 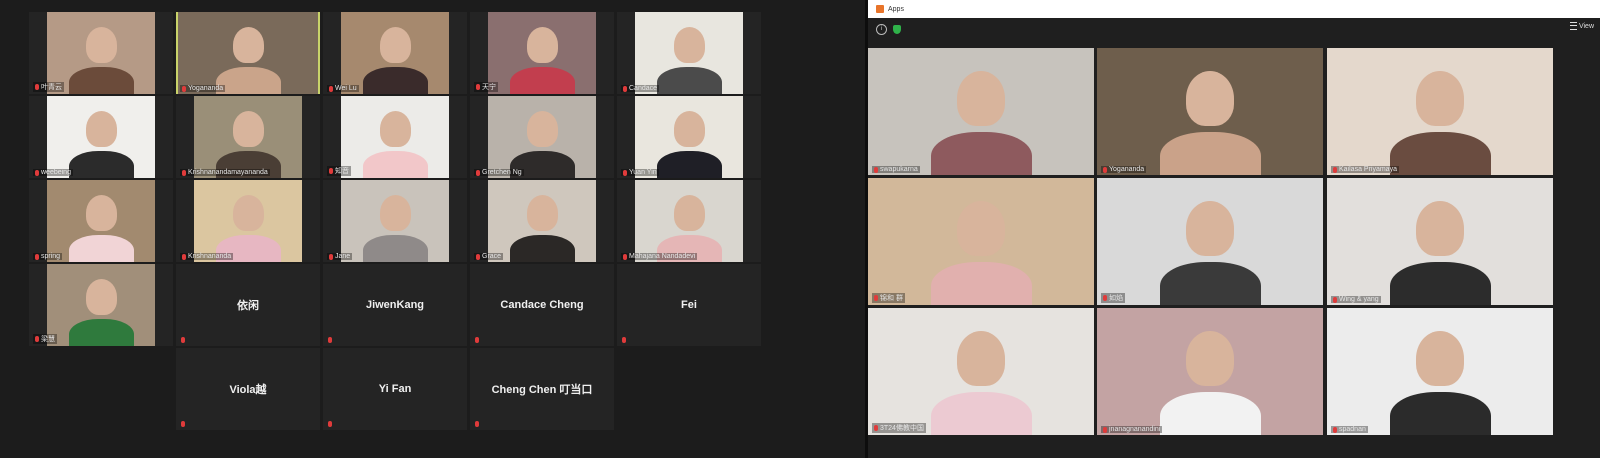 I want to click on participant-name-label: Yogananda, so click(x=203, y=88).